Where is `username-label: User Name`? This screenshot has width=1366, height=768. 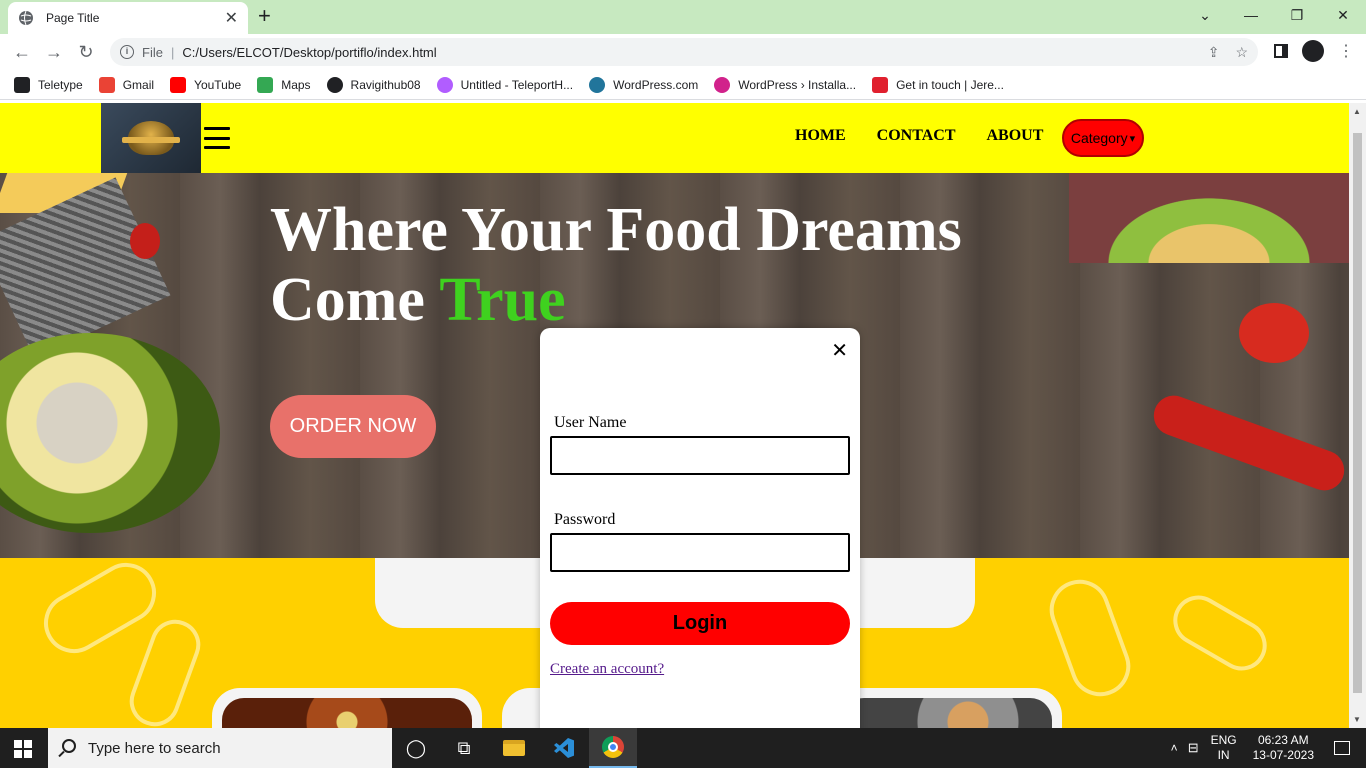 username-label: User Name is located at coordinates (590, 422).